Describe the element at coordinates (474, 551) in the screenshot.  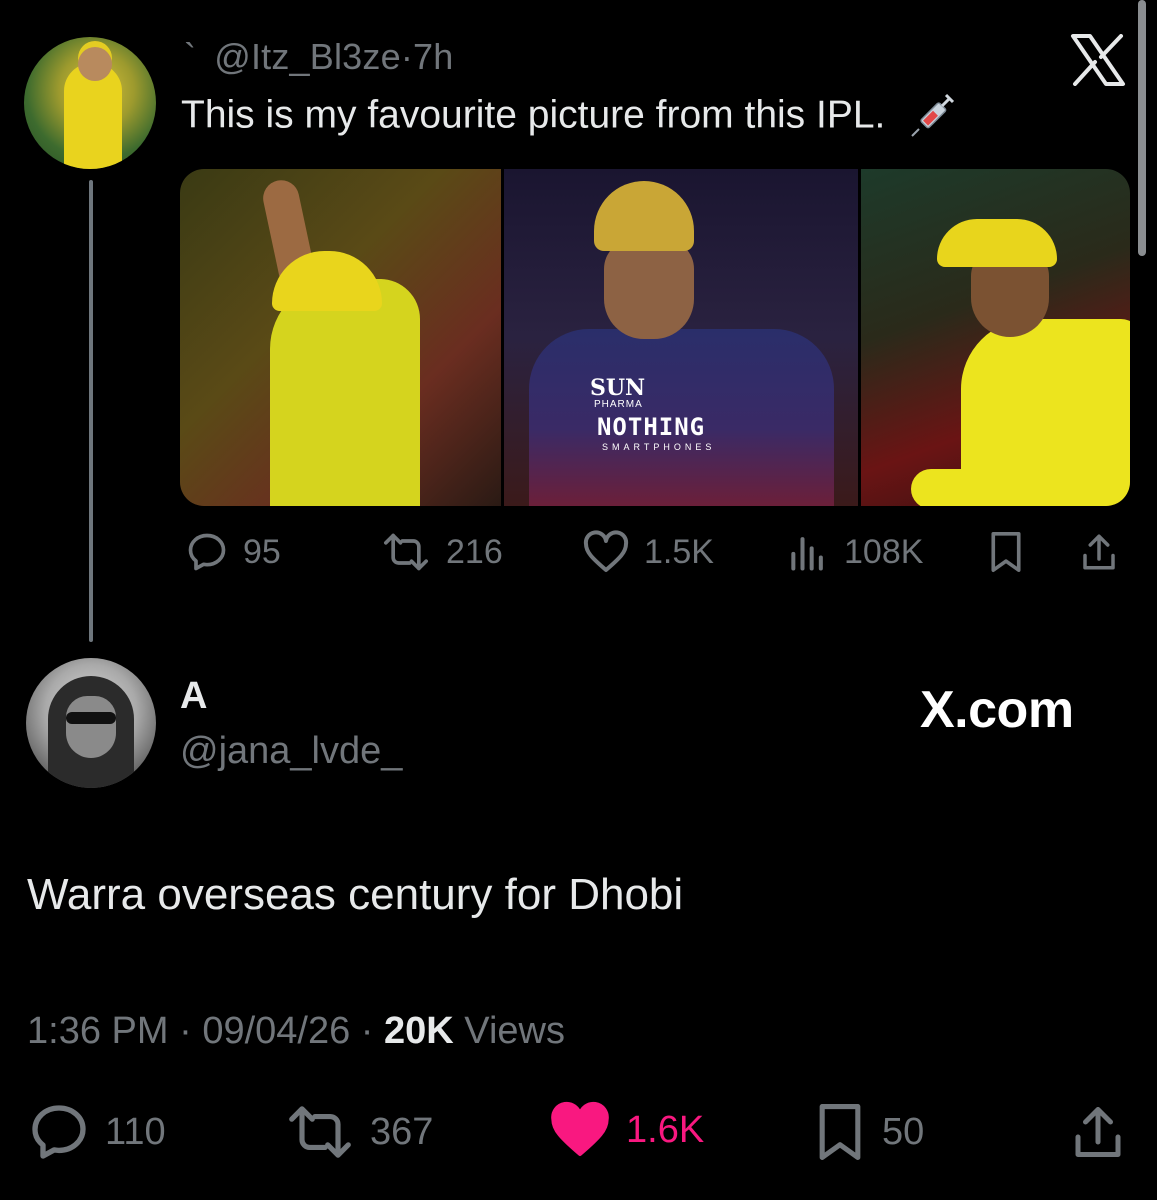
I see `retweet-count: 216` at that location.